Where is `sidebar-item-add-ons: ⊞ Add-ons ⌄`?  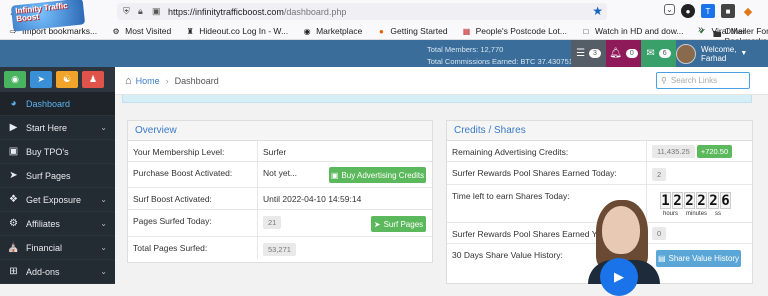
sidebar-item-add-ons: ⊞ Add-ons ⌄ is located at coordinates (57, 272).